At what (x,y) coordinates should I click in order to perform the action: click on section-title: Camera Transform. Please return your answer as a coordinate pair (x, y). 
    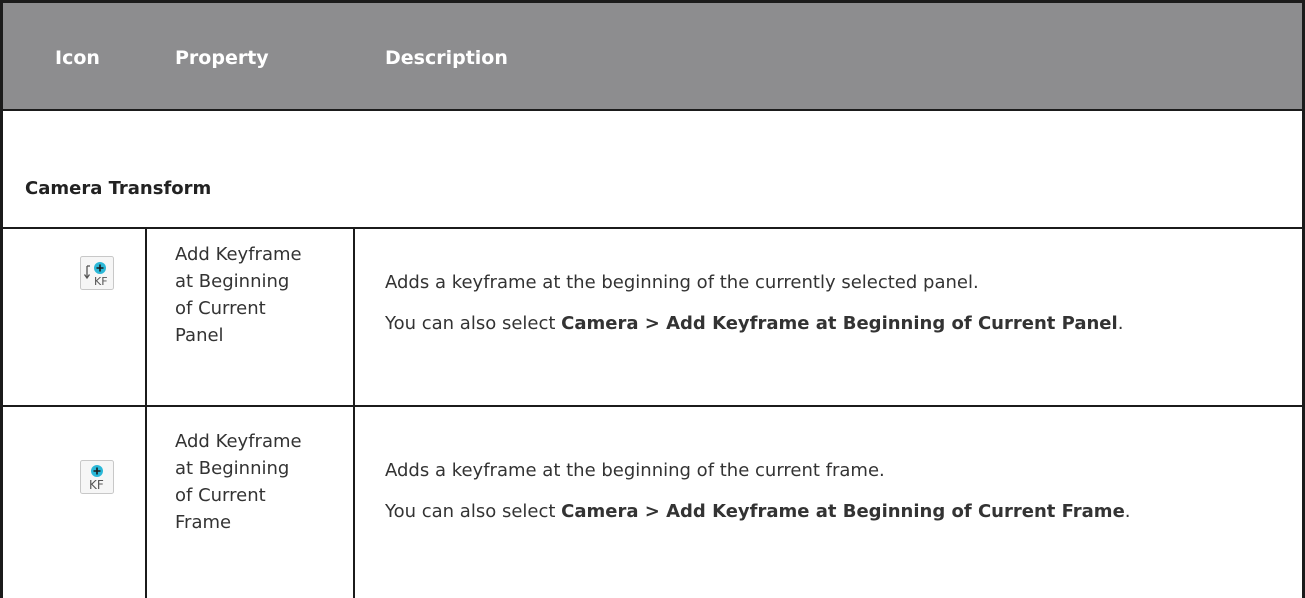
    Looking at the image, I should click on (118, 188).